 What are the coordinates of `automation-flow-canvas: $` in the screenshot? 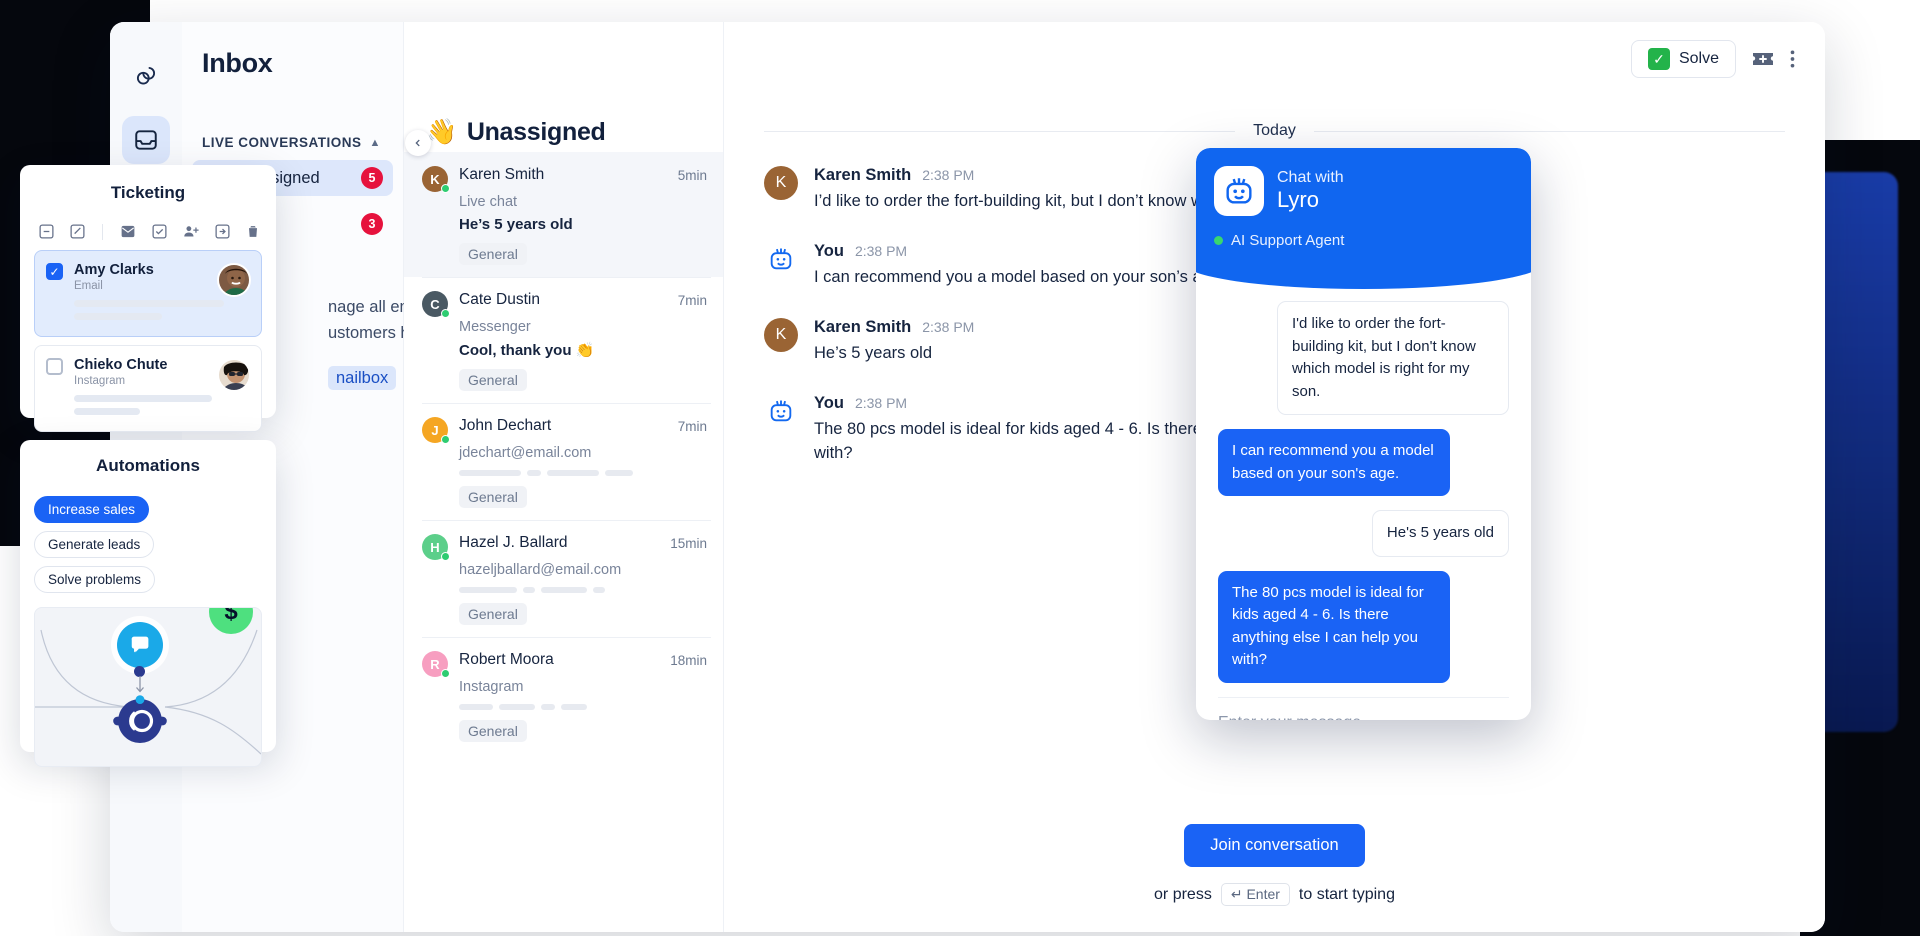 It's located at (148, 687).